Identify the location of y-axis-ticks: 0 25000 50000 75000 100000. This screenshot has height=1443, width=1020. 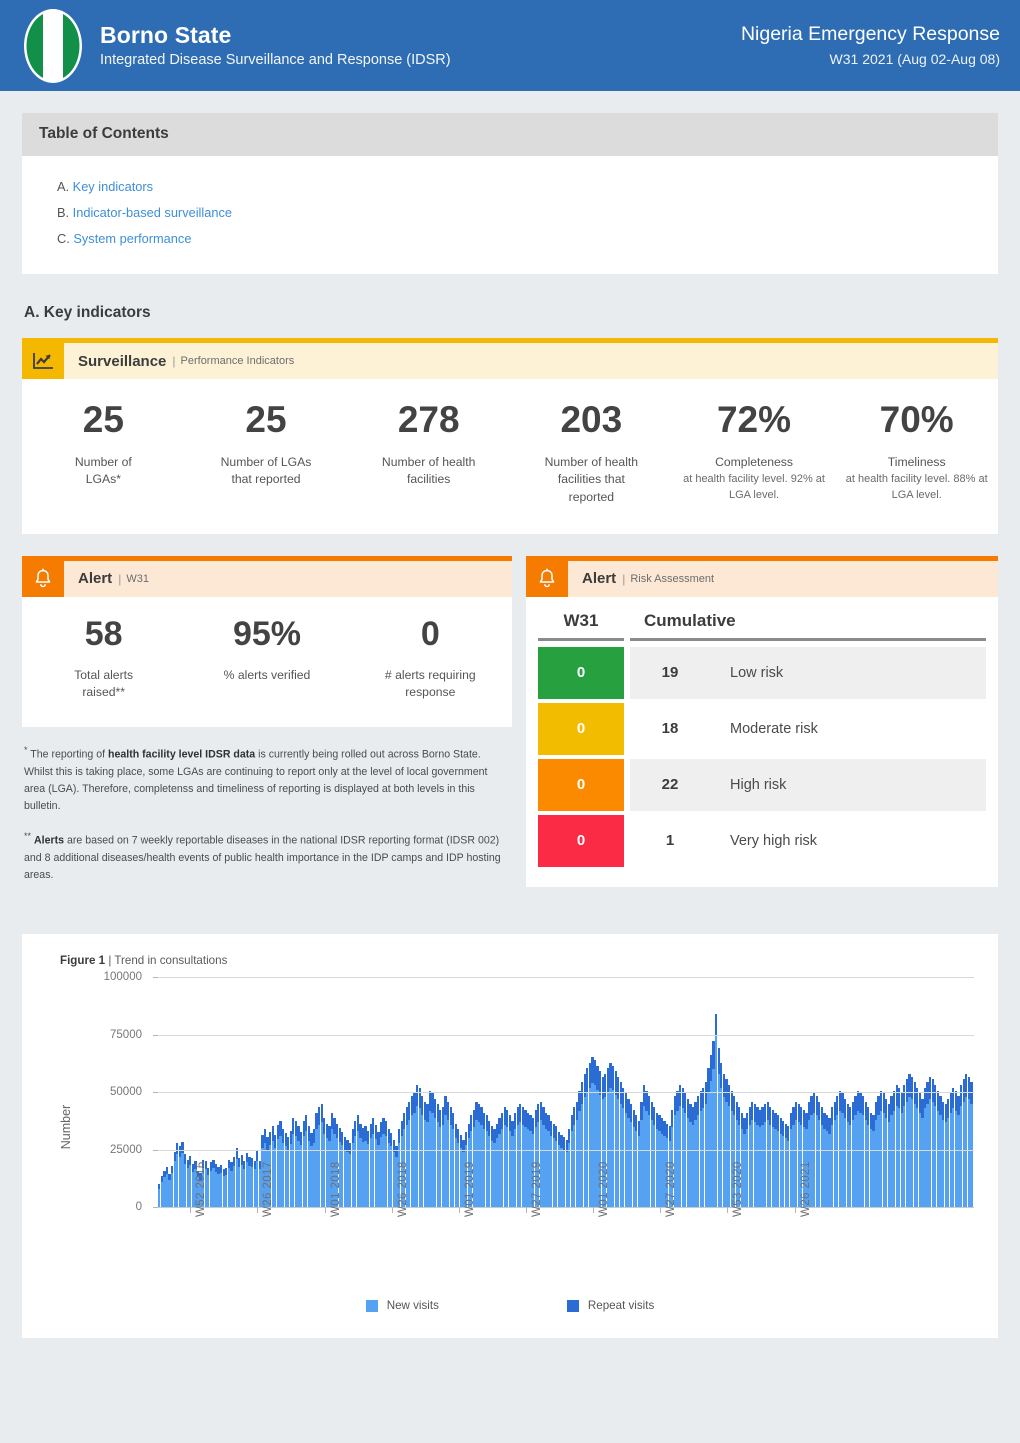
(119, 1092).